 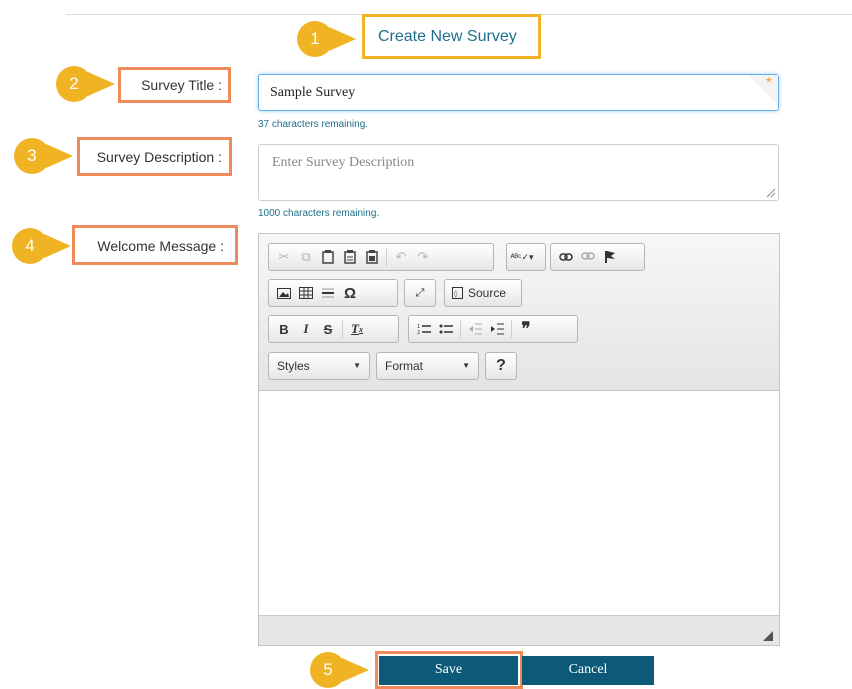 I want to click on outdent-icon, so click(x=475, y=329).